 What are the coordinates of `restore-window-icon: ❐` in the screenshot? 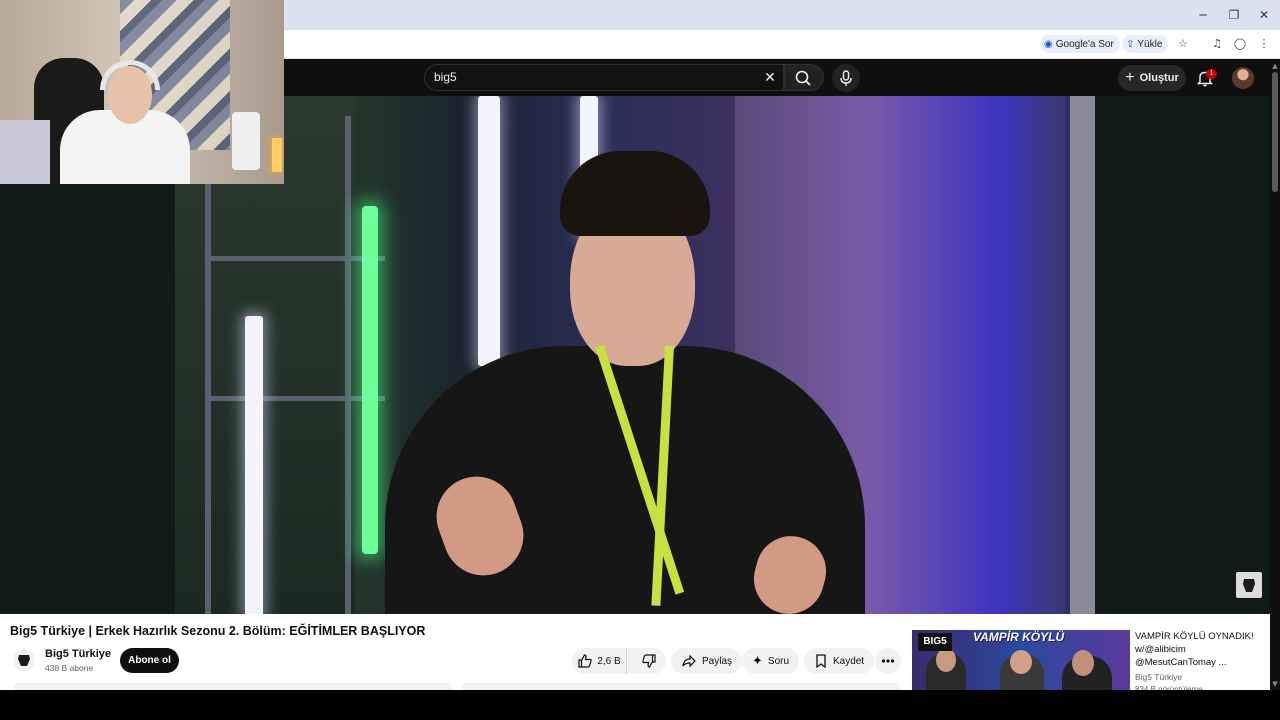 It's located at (1234, 15).